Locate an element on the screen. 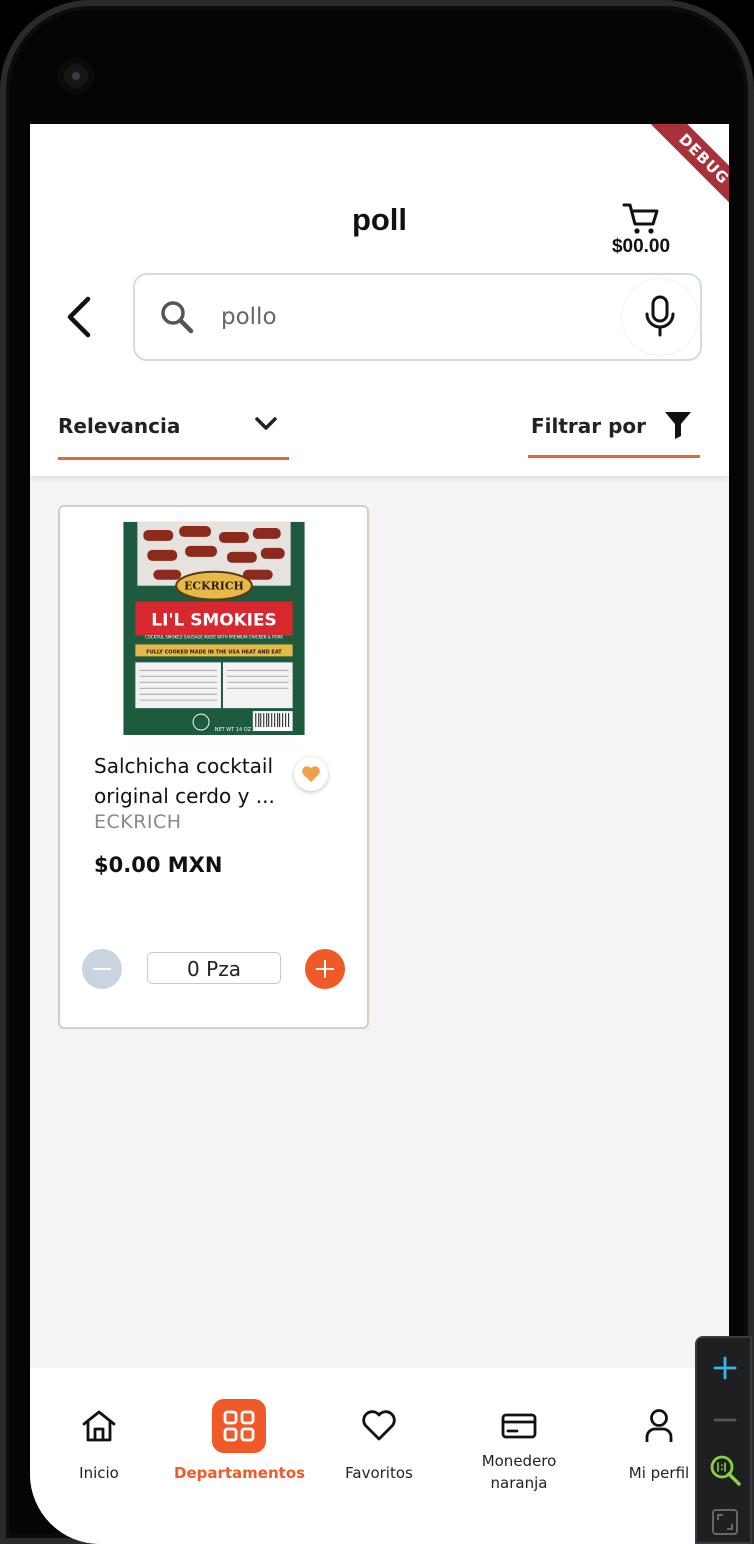 Image resolution: width=754 pixels, height=1544 pixels. filter-icon is located at coordinates (678, 425).